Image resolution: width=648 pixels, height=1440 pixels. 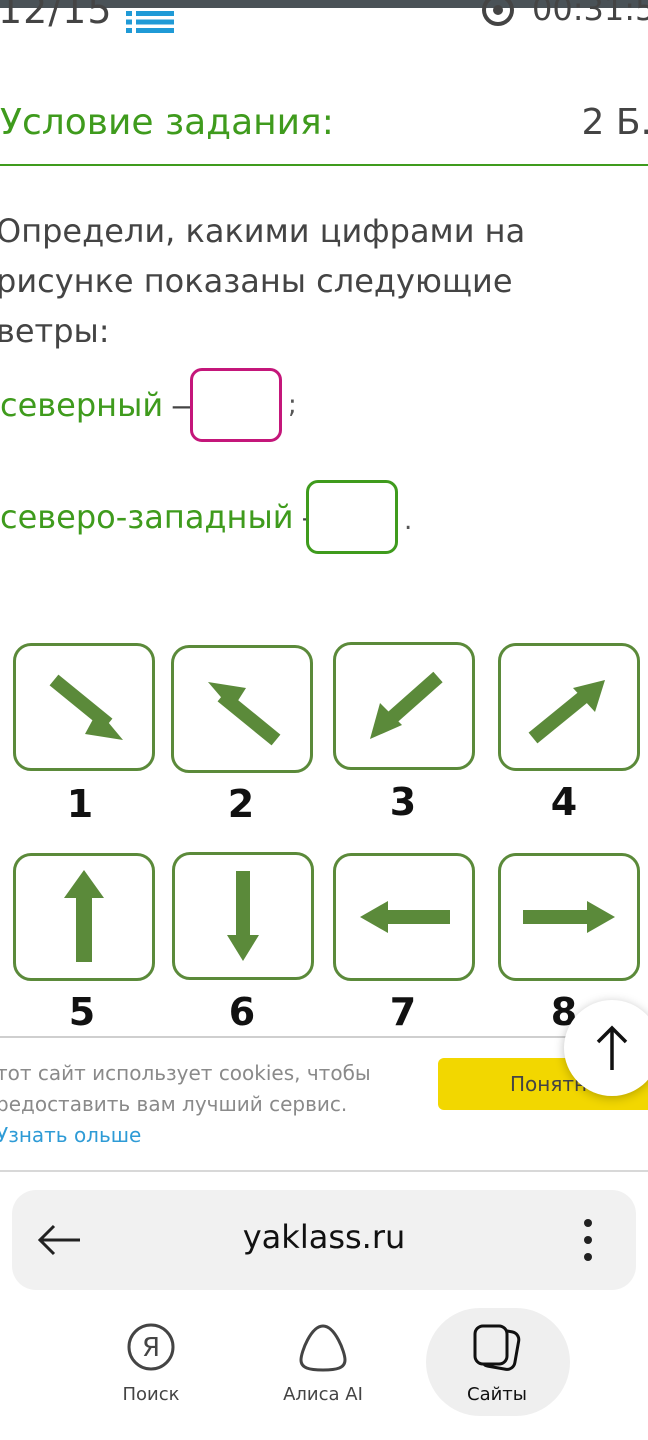 What do you see at coordinates (497, 1394) in the screenshot?
I see `nav-sites-label: Сайты` at bounding box center [497, 1394].